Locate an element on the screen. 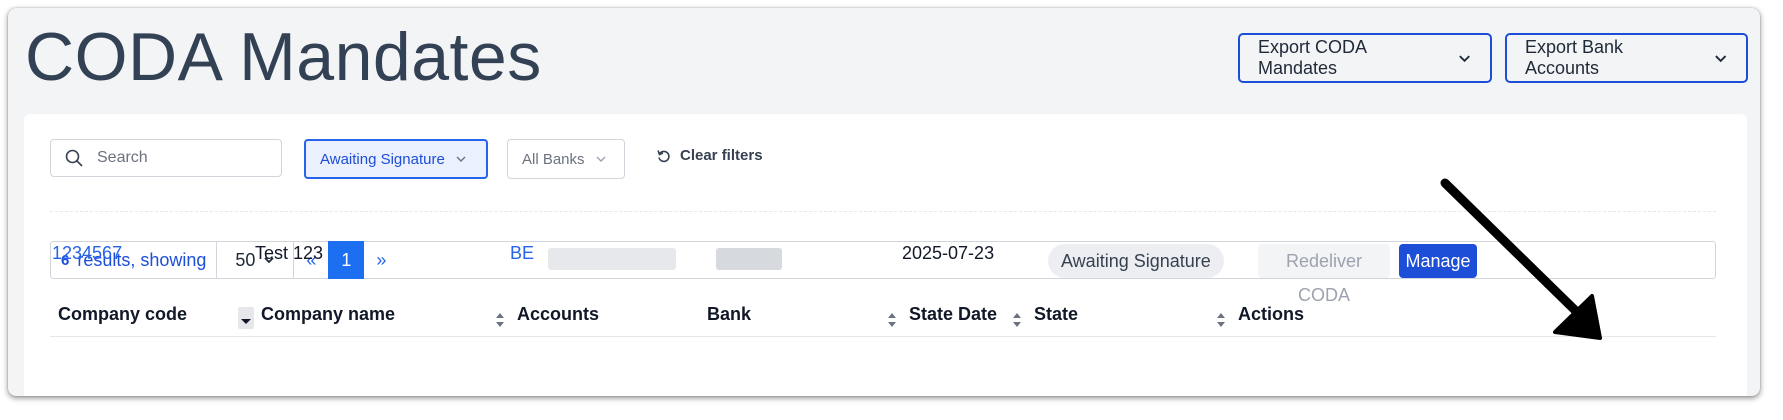 This screenshot has height=420, width=1783. accounts-cell: BE is located at coordinates (522, 253).